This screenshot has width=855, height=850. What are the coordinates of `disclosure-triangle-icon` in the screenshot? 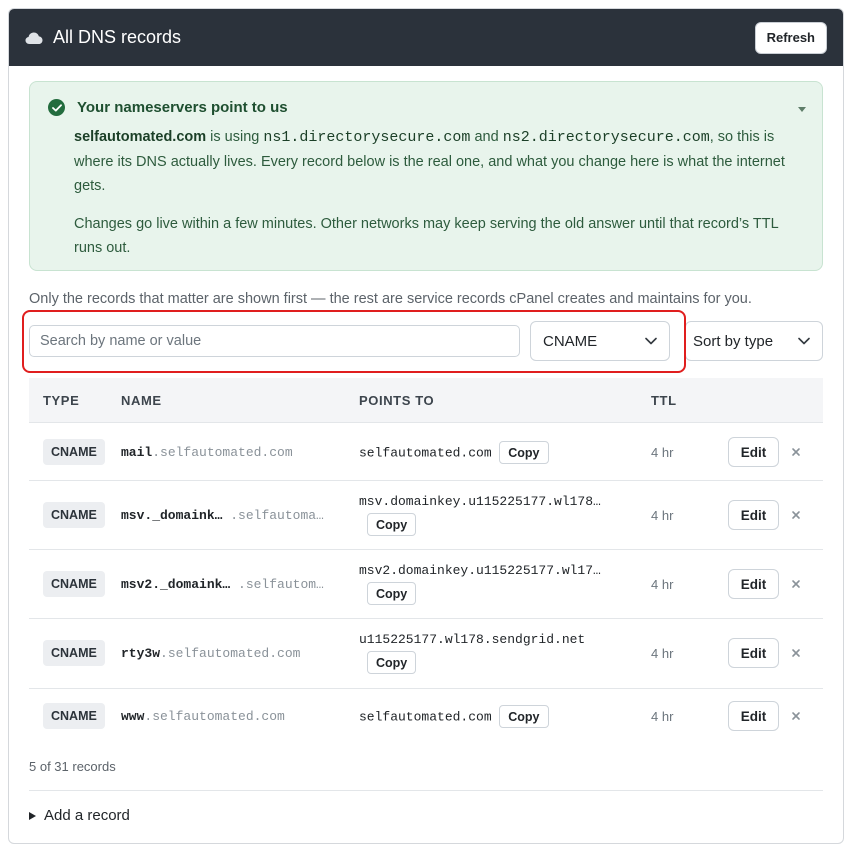 It's located at (32, 815).